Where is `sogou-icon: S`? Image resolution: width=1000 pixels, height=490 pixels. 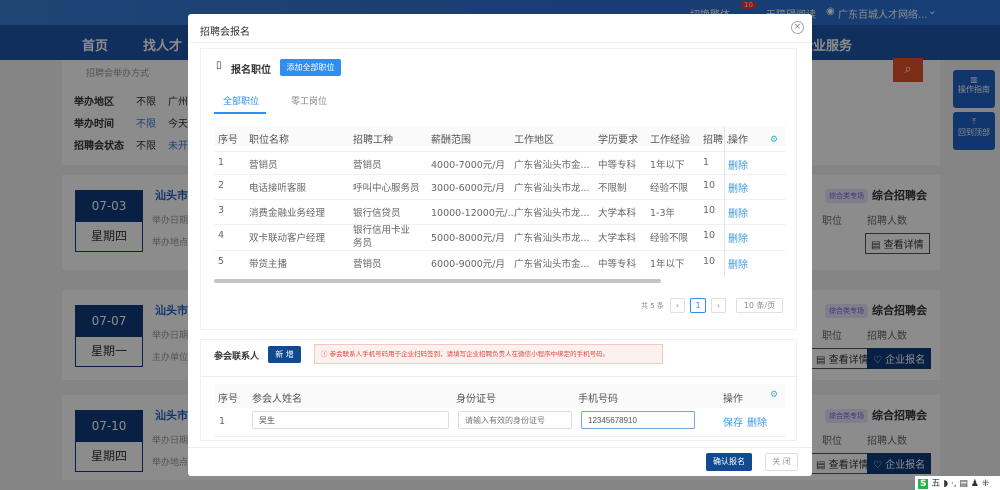
sogou-icon: S is located at coordinates (923, 484).